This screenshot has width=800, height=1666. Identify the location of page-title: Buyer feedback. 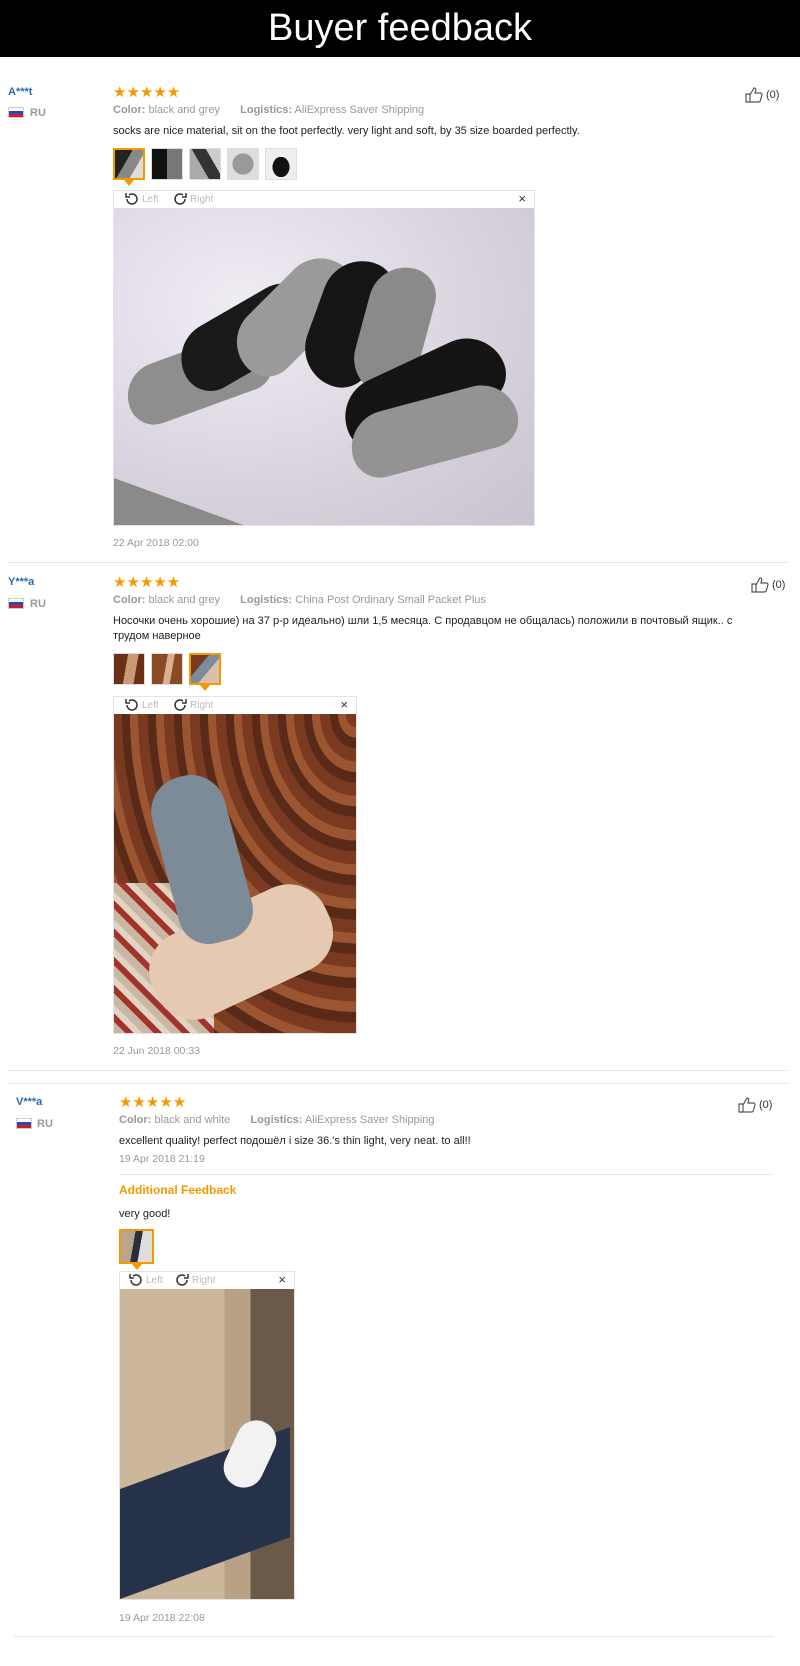
(400, 28).